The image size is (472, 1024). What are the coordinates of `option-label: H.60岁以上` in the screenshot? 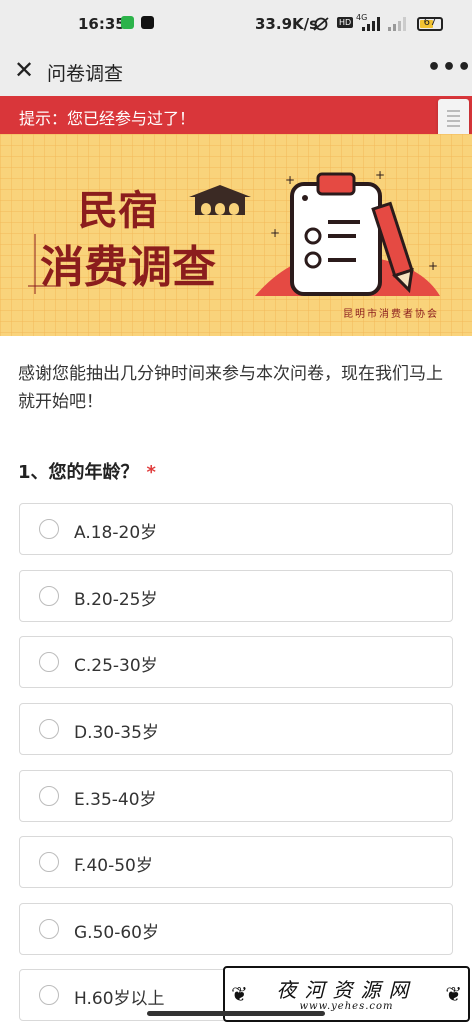 It's located at (119, 999).